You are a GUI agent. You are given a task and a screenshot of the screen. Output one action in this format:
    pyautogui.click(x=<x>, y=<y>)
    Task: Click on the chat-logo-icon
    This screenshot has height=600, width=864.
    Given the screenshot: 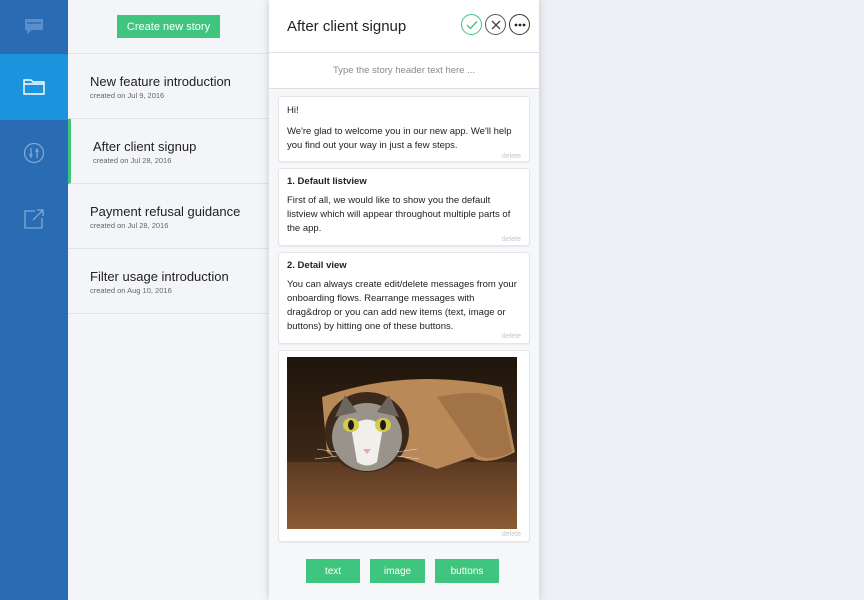 What is the action you would take?
    pyautogui.click(x=34, y=26)
    